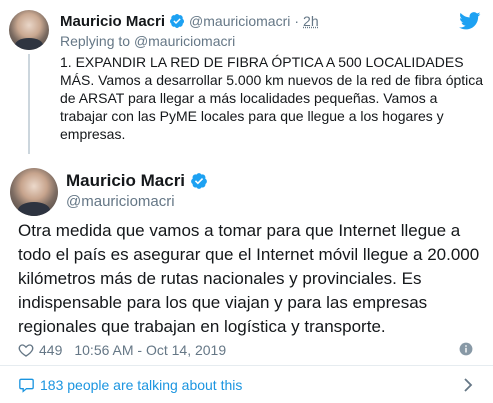 This screenshot has height=403, width=493. Describe the element at coordinates (246, 188) in the screenshot. I see `main-tweet-header: Mauricio Macri @mauriciomacri` at that location.